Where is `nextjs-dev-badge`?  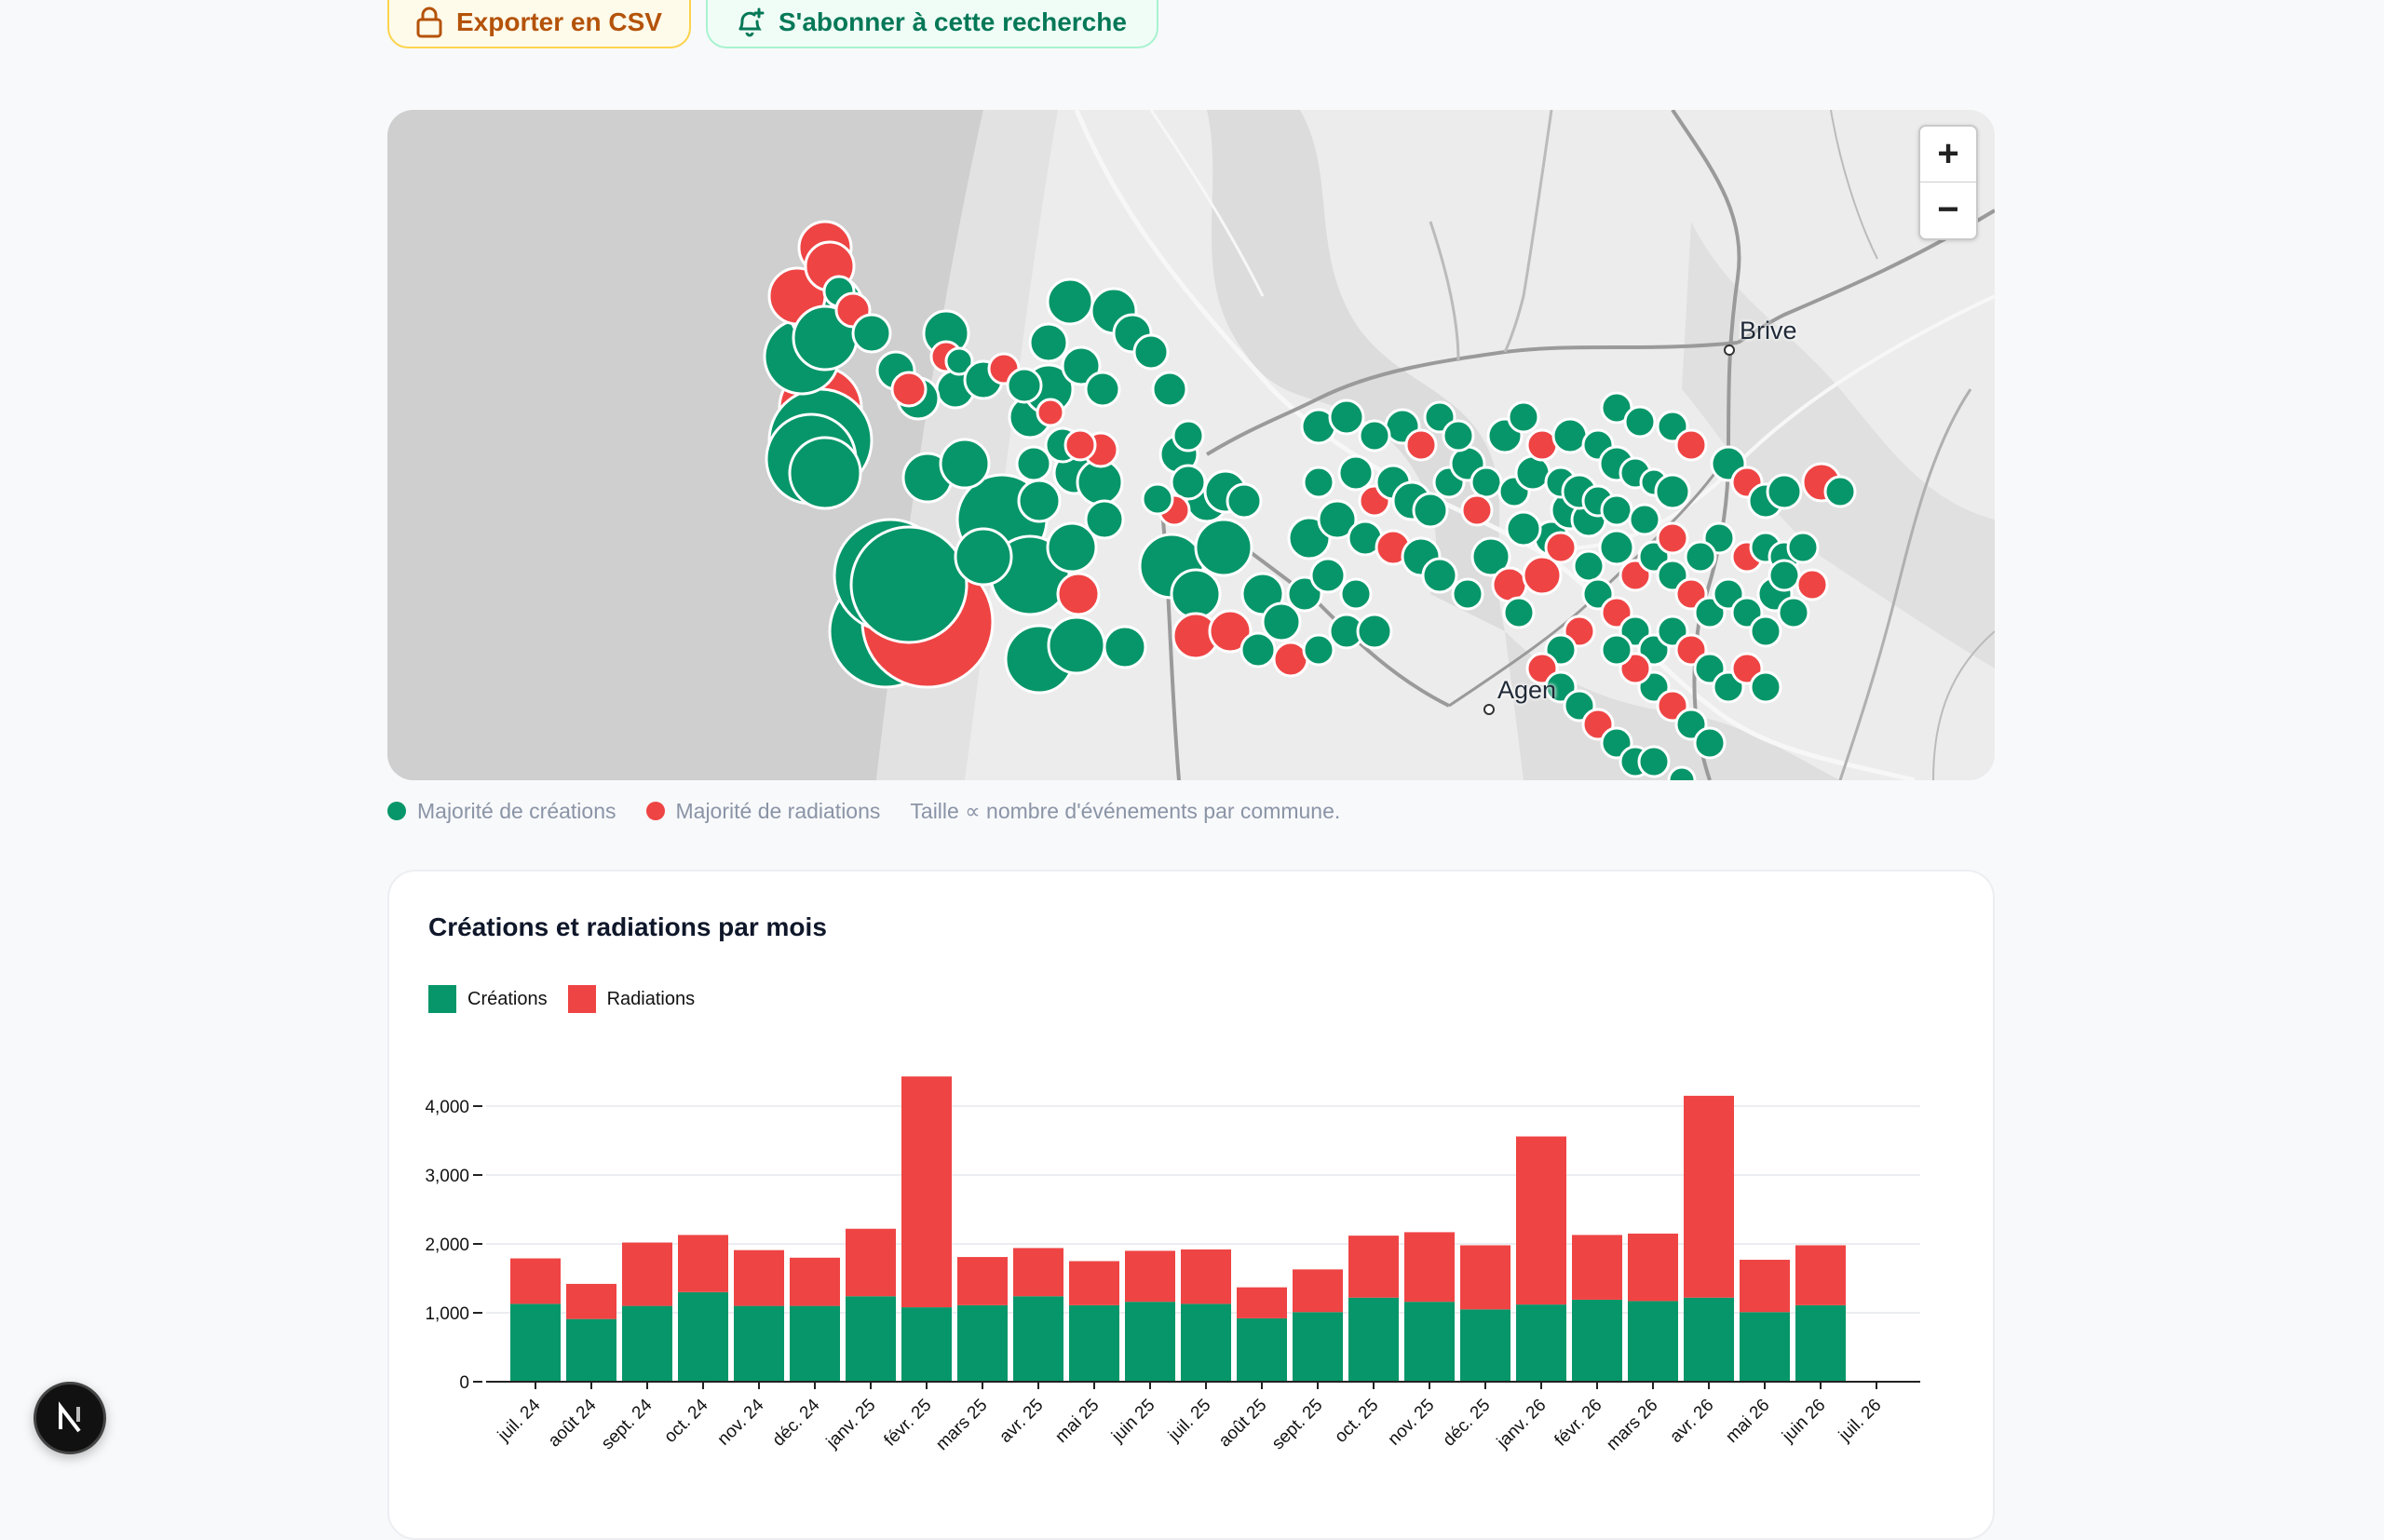 nextjs-dev-badge is located at coordinates (70, 1418).